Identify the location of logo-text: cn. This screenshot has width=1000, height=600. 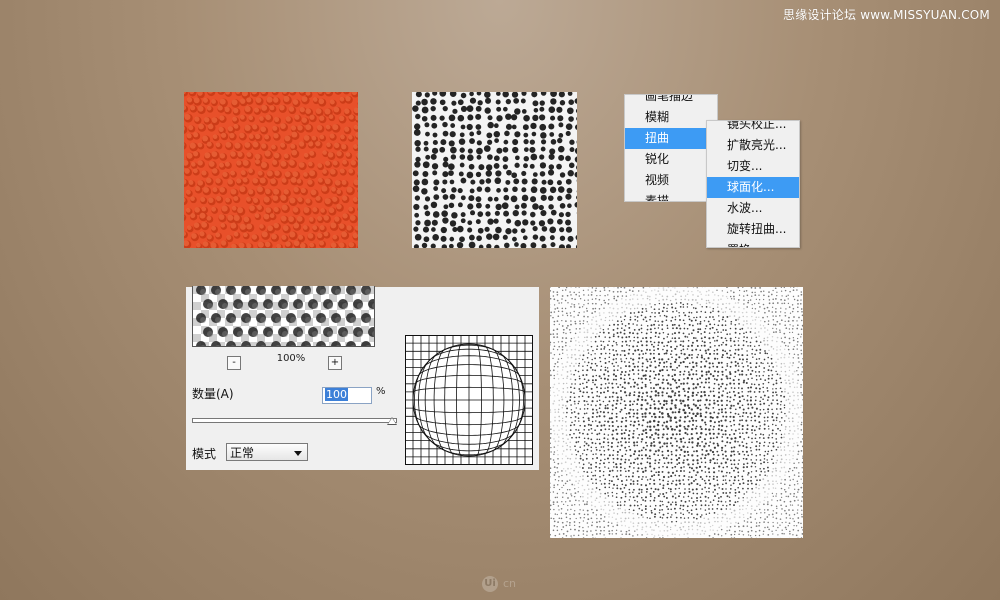
(510, 583).